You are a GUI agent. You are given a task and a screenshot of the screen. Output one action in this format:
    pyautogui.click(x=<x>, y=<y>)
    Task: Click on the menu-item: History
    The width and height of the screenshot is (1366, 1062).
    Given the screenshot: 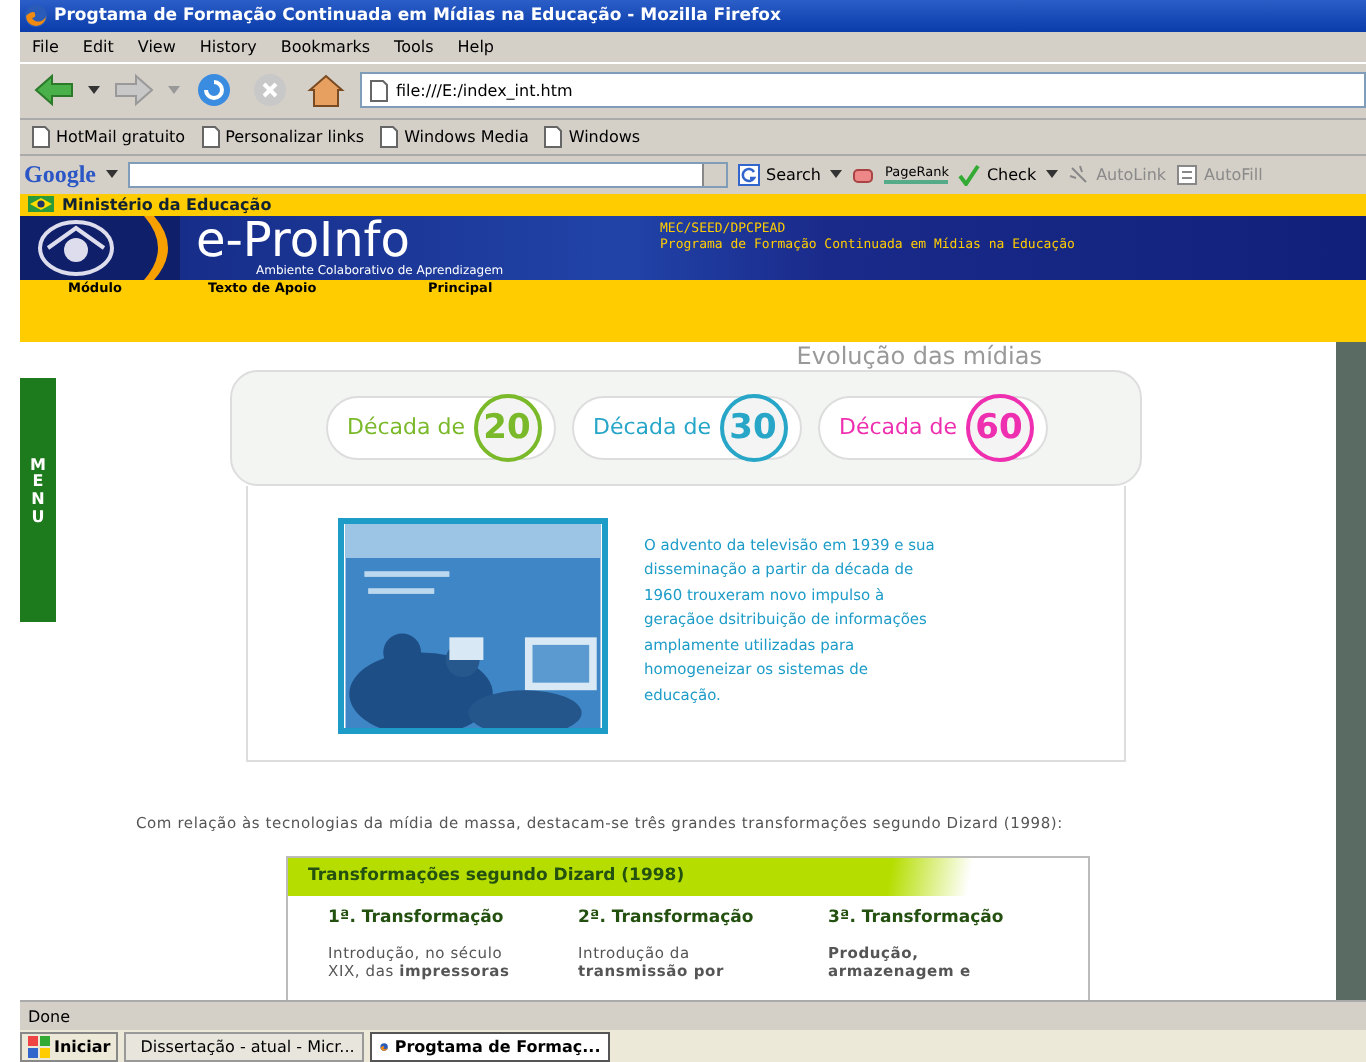 What is the action you would take?
    pyautogui.click(x=228, y=46)
    